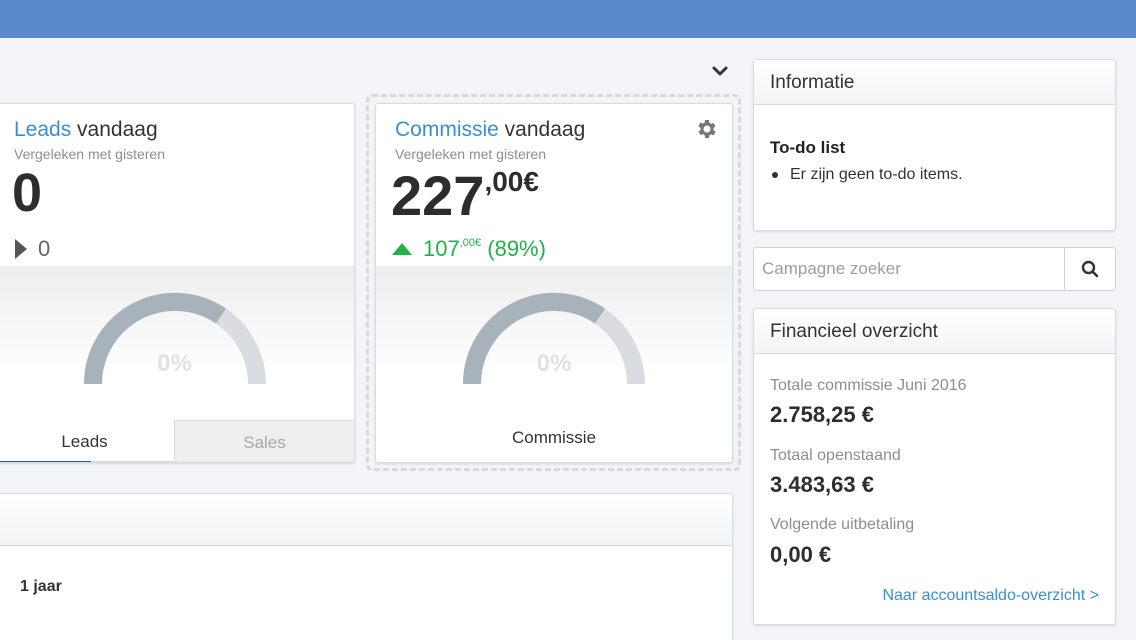  I want to click on tab-leads: Leads, so click(87, 441).